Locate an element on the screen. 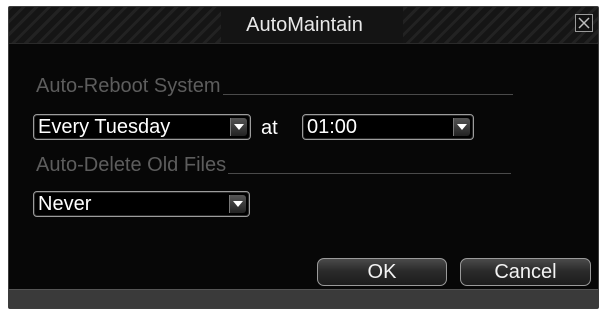 The image size is (605, 313). dialog-title: AutoMaintain is located at coordinates (304, 25).